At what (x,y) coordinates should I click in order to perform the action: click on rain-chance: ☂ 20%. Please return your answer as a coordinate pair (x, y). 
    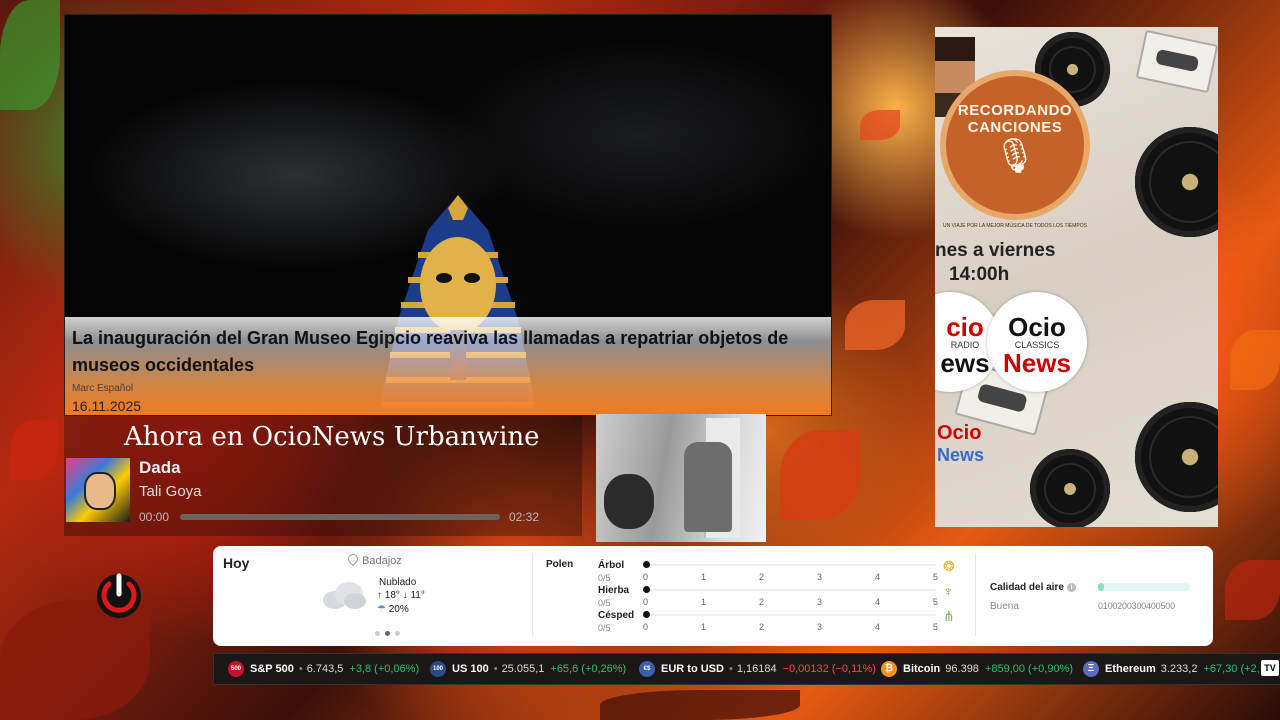
    Looking at the image, I should click on (393, 609).